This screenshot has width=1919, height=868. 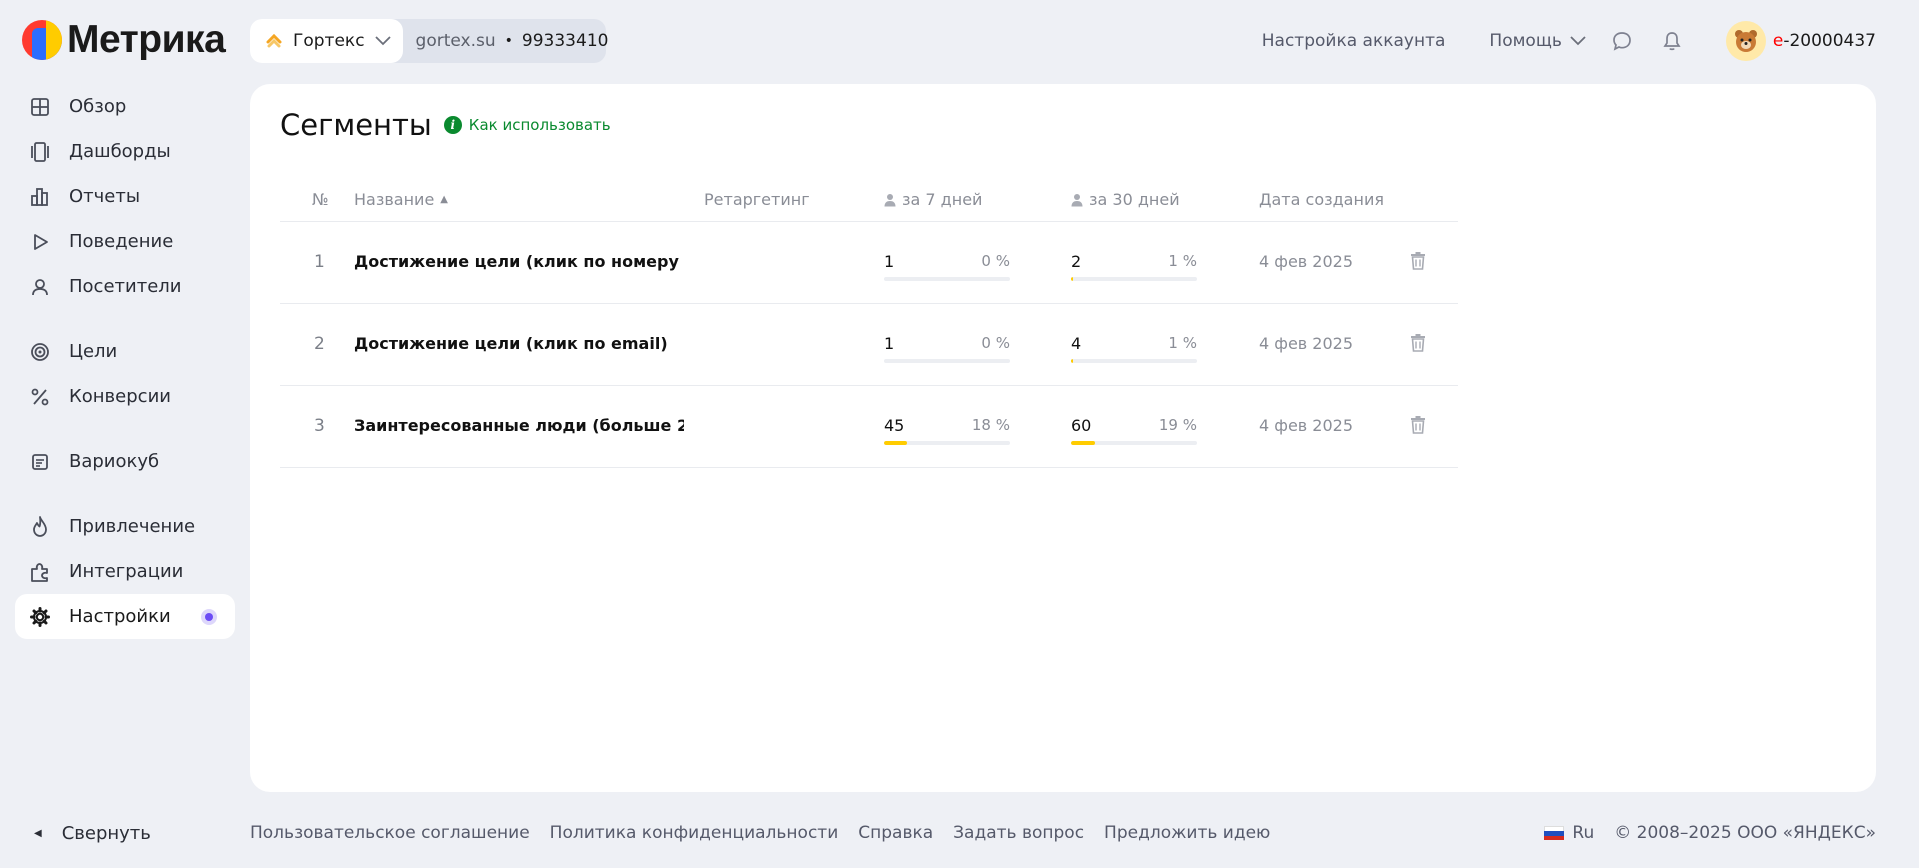 What do you see at coordinates (146, 39) in the screenshot?
I see `logo-text: Метрика` at bounding box center [146, 39].